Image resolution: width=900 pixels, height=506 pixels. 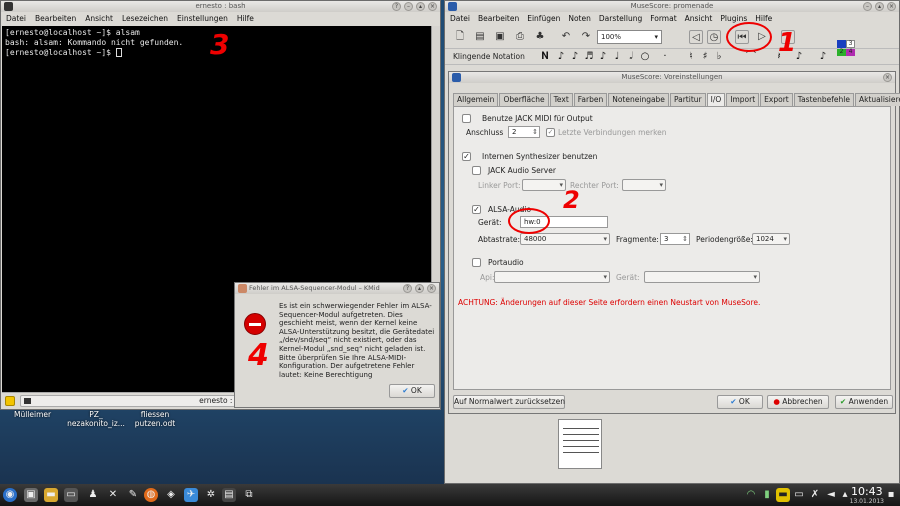 What do you see at coordinates (705, 57) in the screenshot?
I see `sharp-icon: ♯` at bounding box center [705, 57].